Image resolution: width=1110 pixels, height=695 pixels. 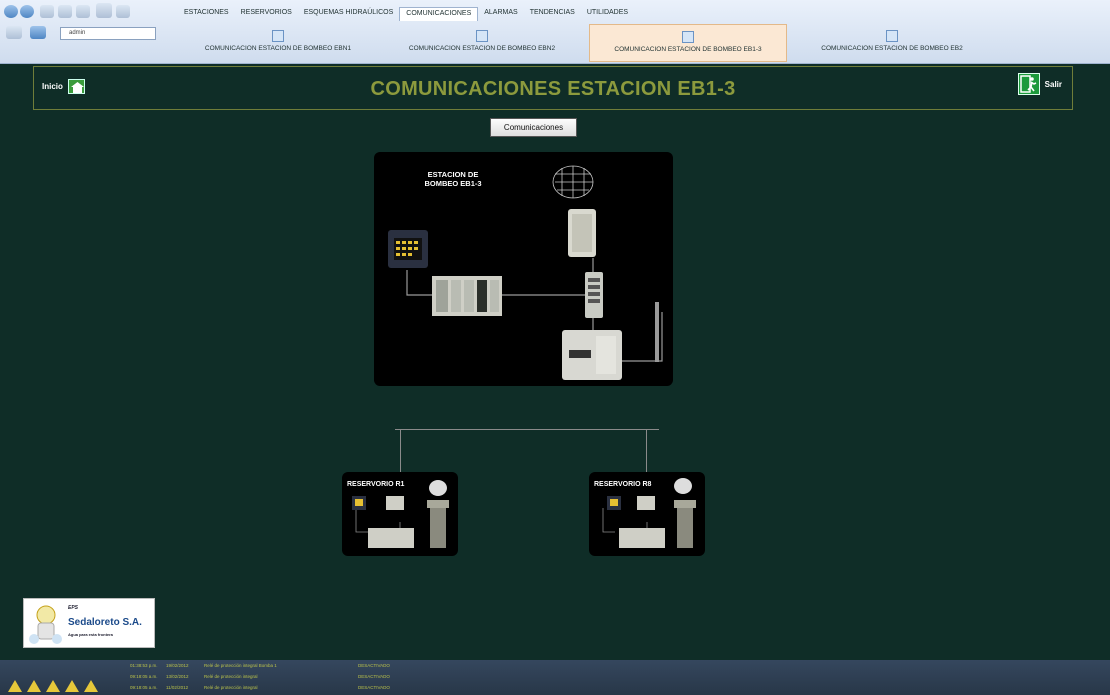 I want to click on quick-access-toolbar: admin, so click(x=85, y=30).